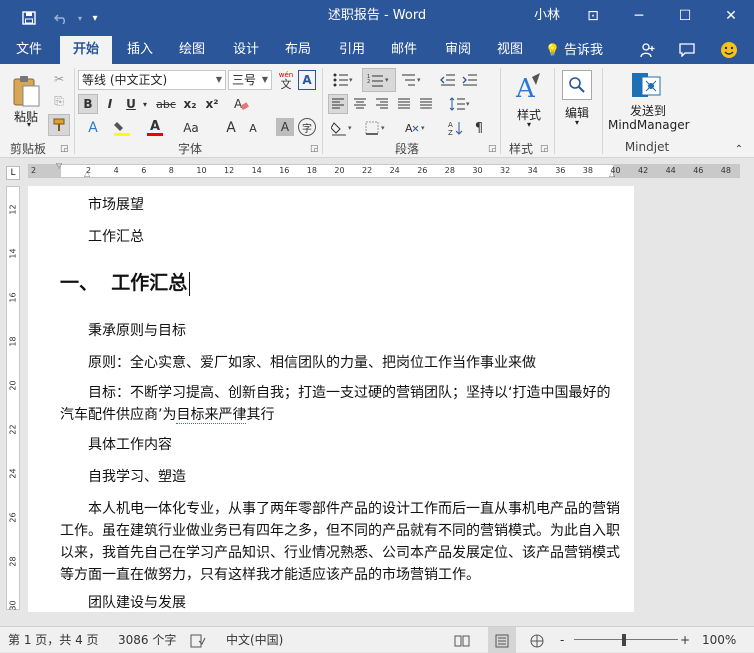 The image size is (754, 653). I want to click on styles-launcher-icon: ◲, so click(544, 149).